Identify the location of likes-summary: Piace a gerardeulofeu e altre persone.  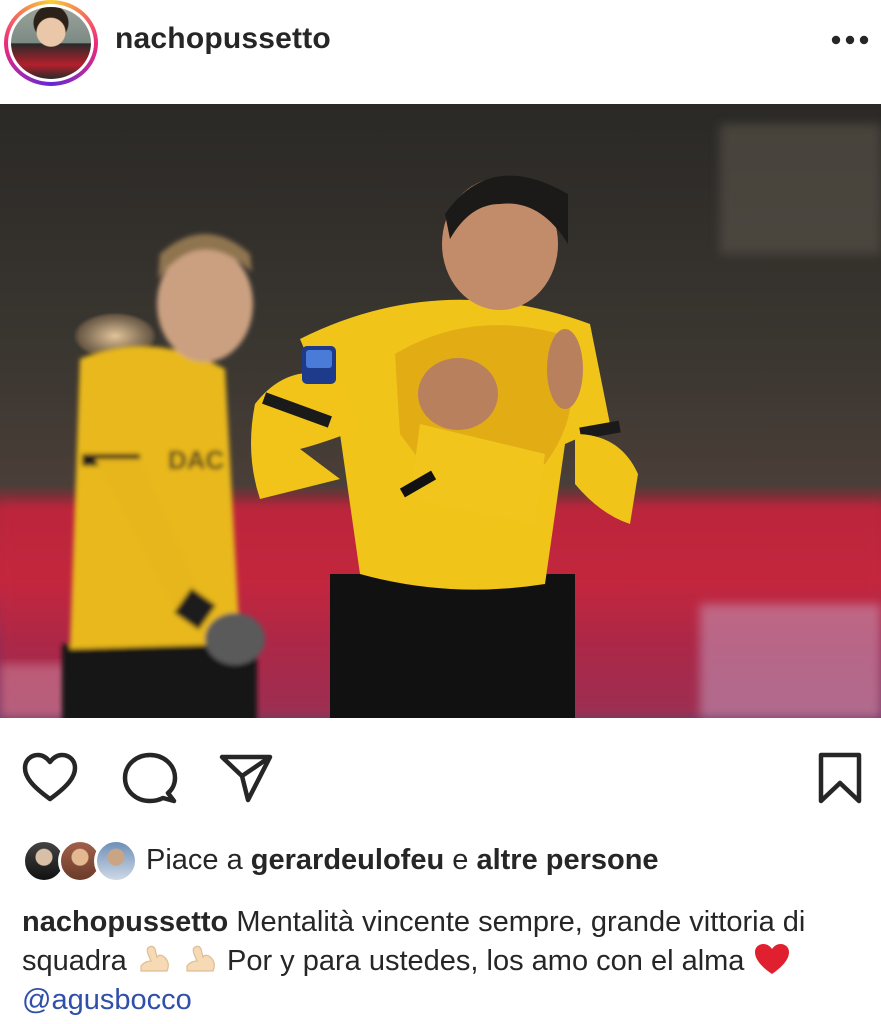
(447, 862).